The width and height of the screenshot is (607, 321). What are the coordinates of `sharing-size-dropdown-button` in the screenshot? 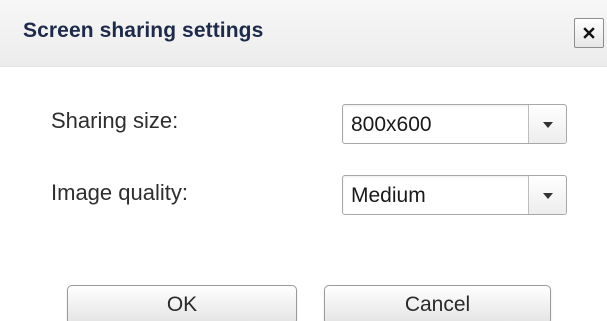 It's located at (547, 124).